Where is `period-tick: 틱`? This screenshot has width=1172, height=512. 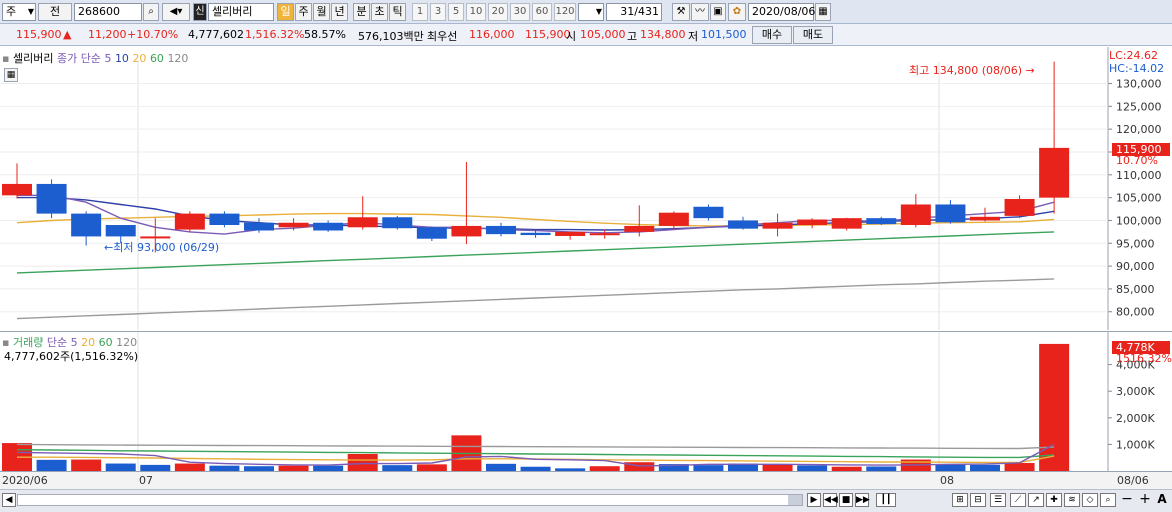 period-tick: 틱 is located at coordinates (397, 12).